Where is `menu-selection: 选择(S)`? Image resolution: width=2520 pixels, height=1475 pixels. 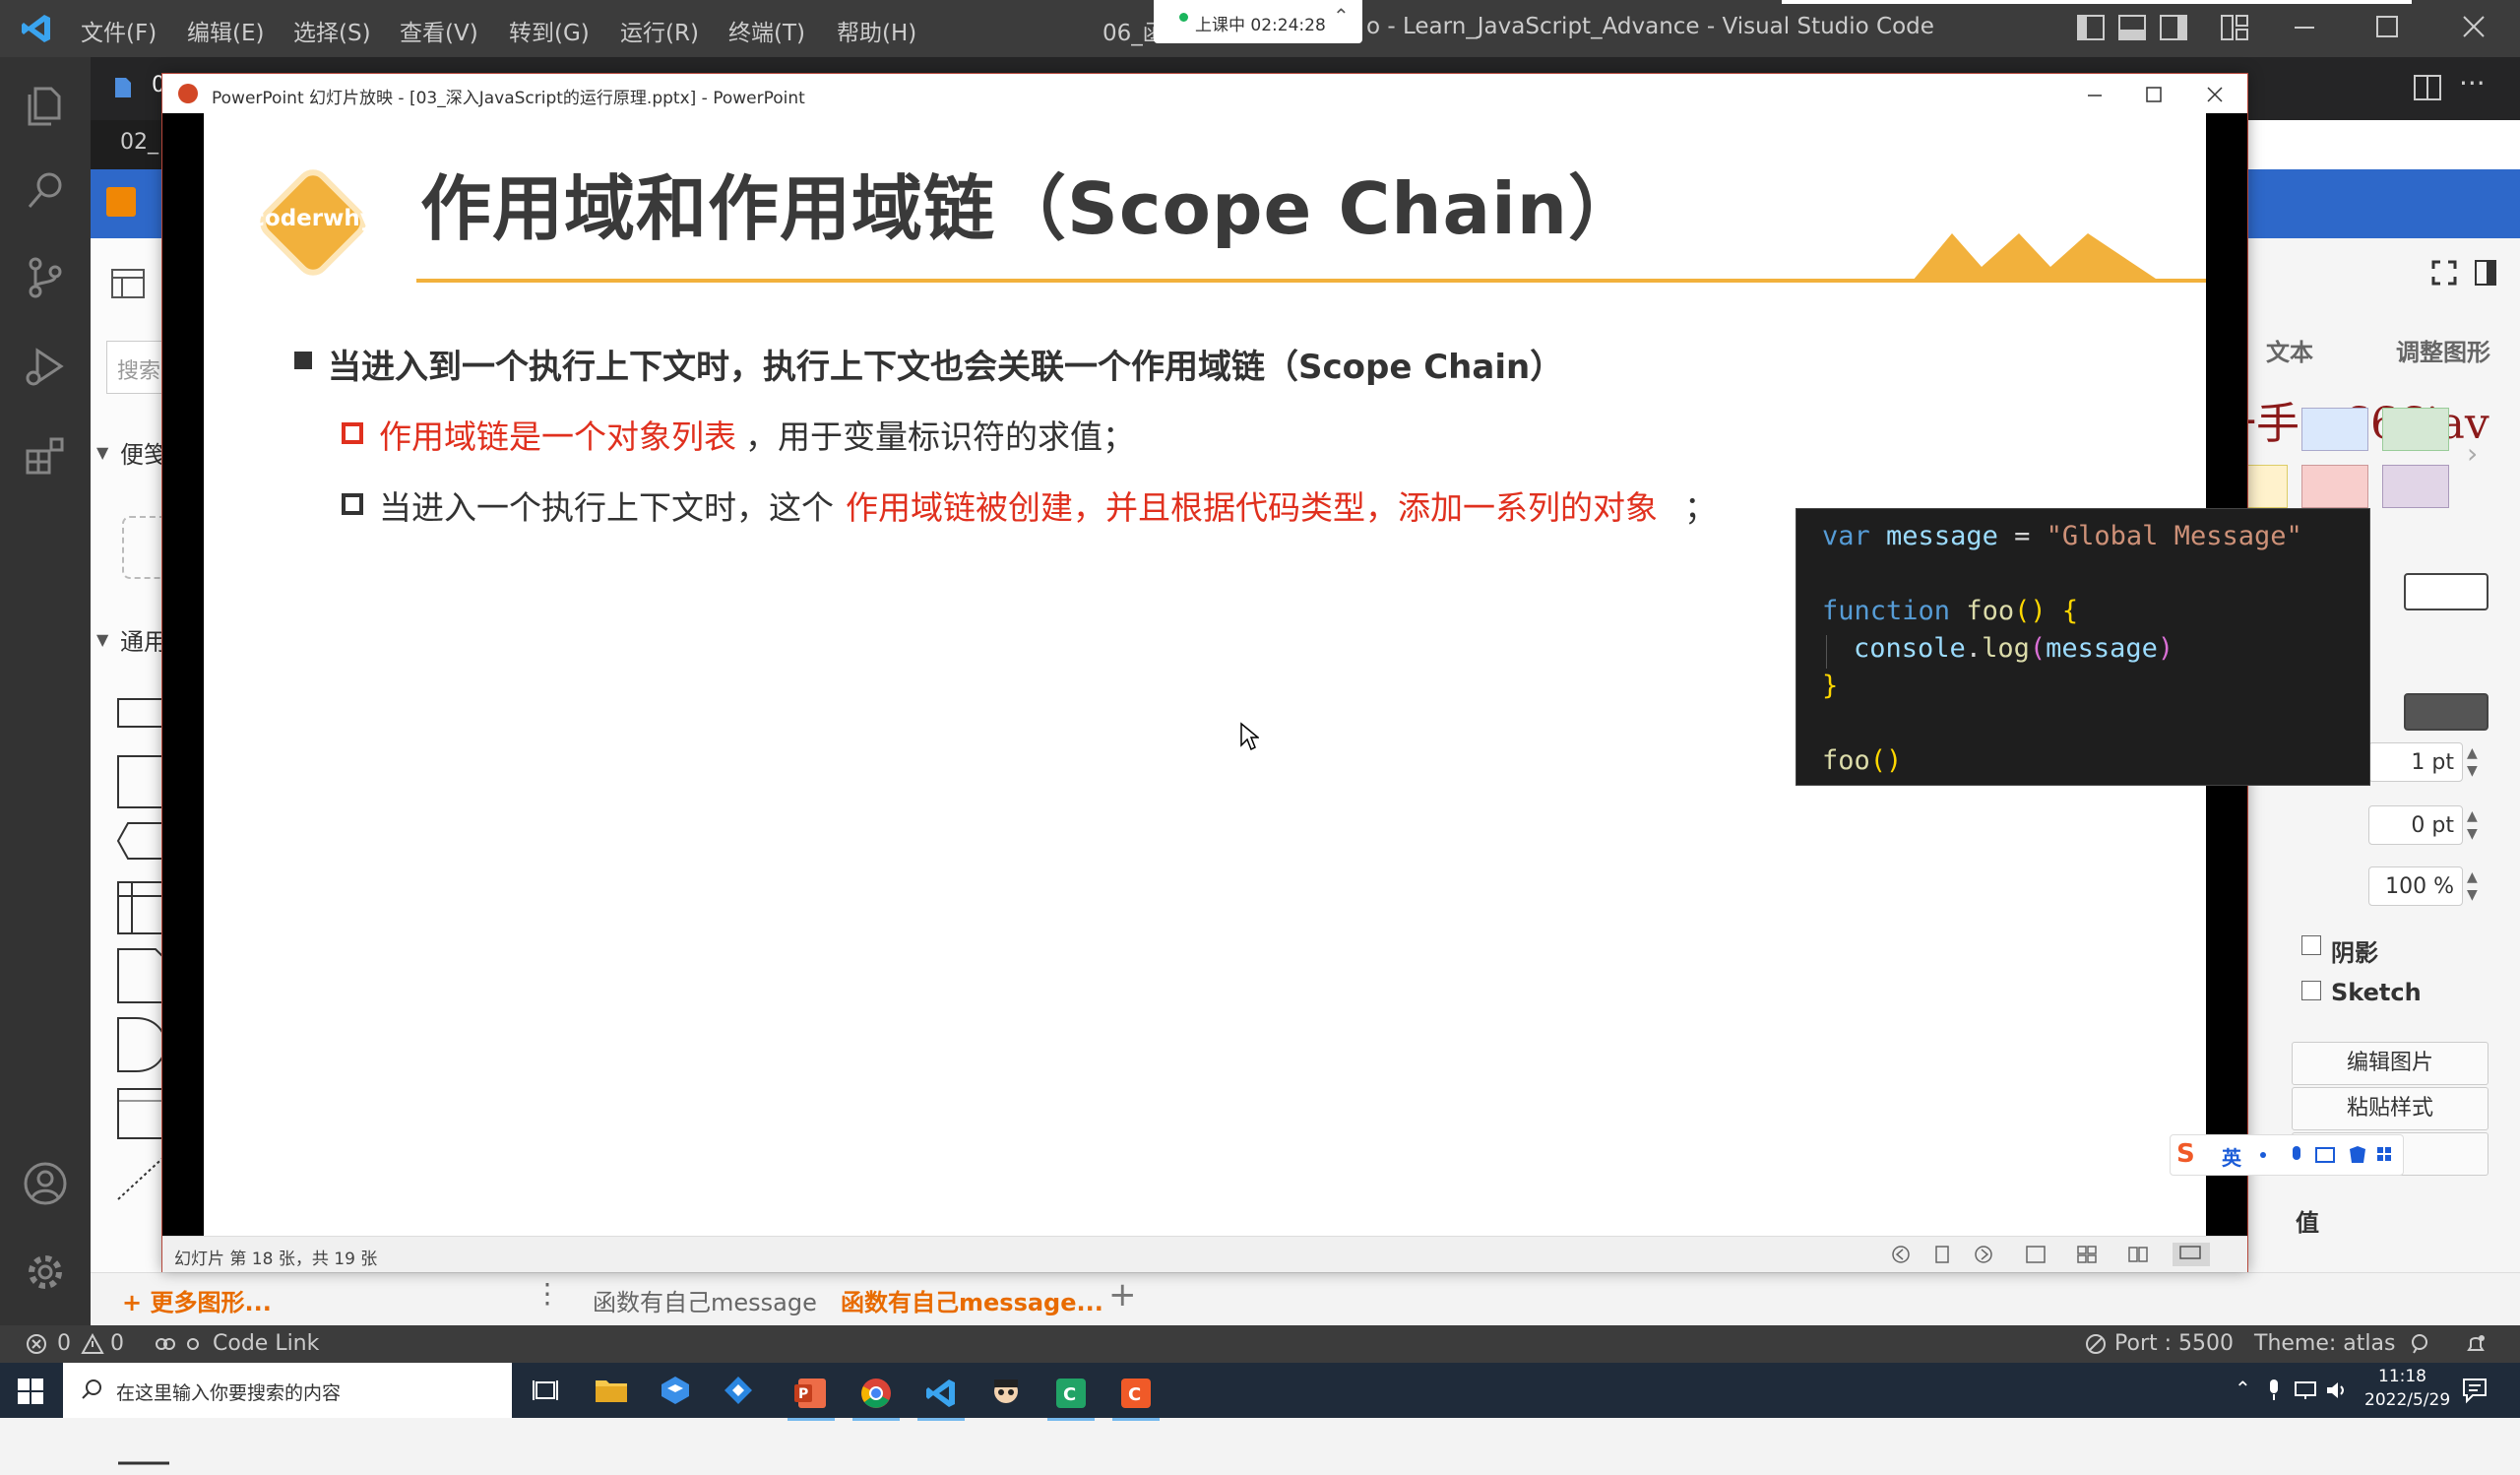
menu-selection: 选择(S) is located at coordinates (332, 30).